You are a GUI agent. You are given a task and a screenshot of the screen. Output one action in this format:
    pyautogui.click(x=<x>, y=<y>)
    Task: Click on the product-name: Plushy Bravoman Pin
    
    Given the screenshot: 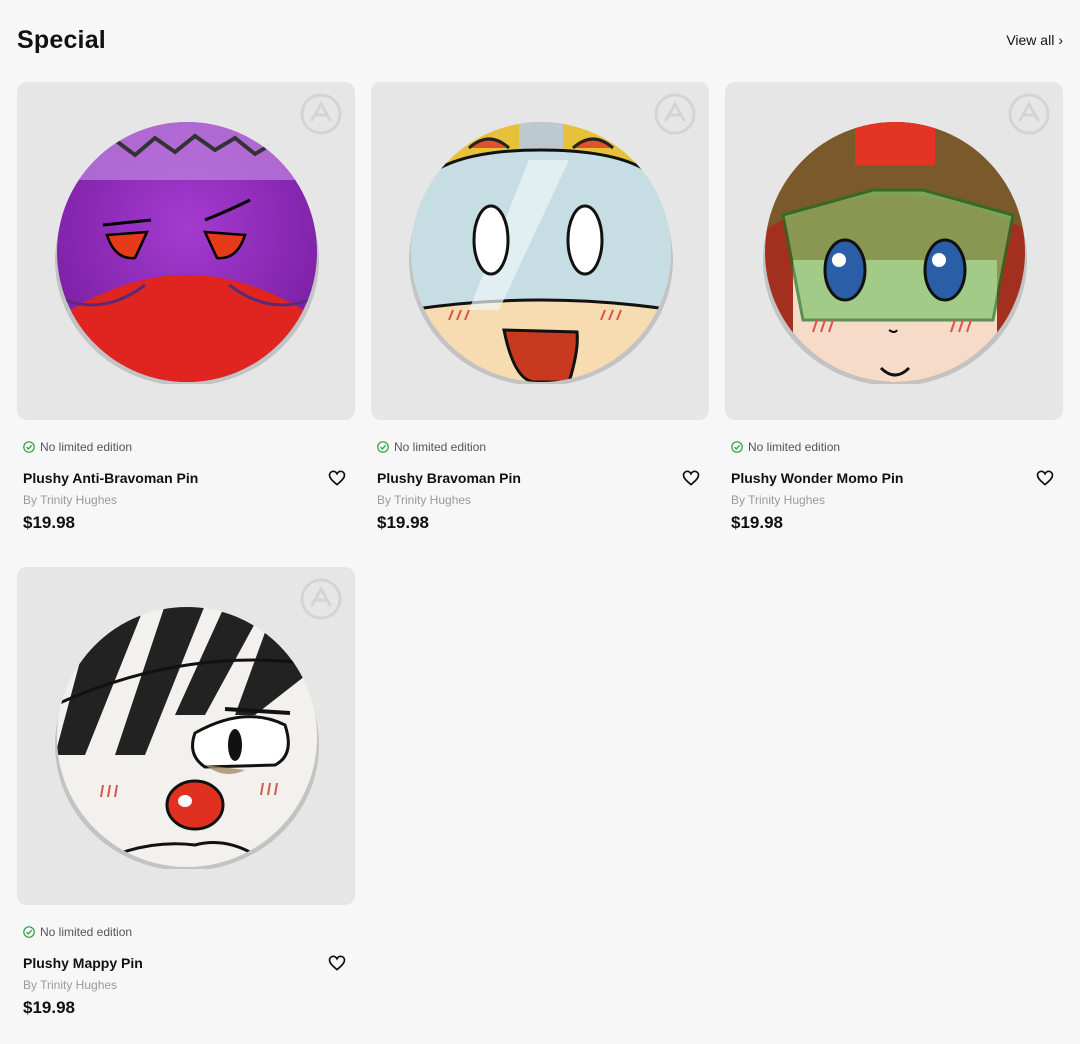 What is the action you would take?
    pyautogui.click(x=449, y=478)
    